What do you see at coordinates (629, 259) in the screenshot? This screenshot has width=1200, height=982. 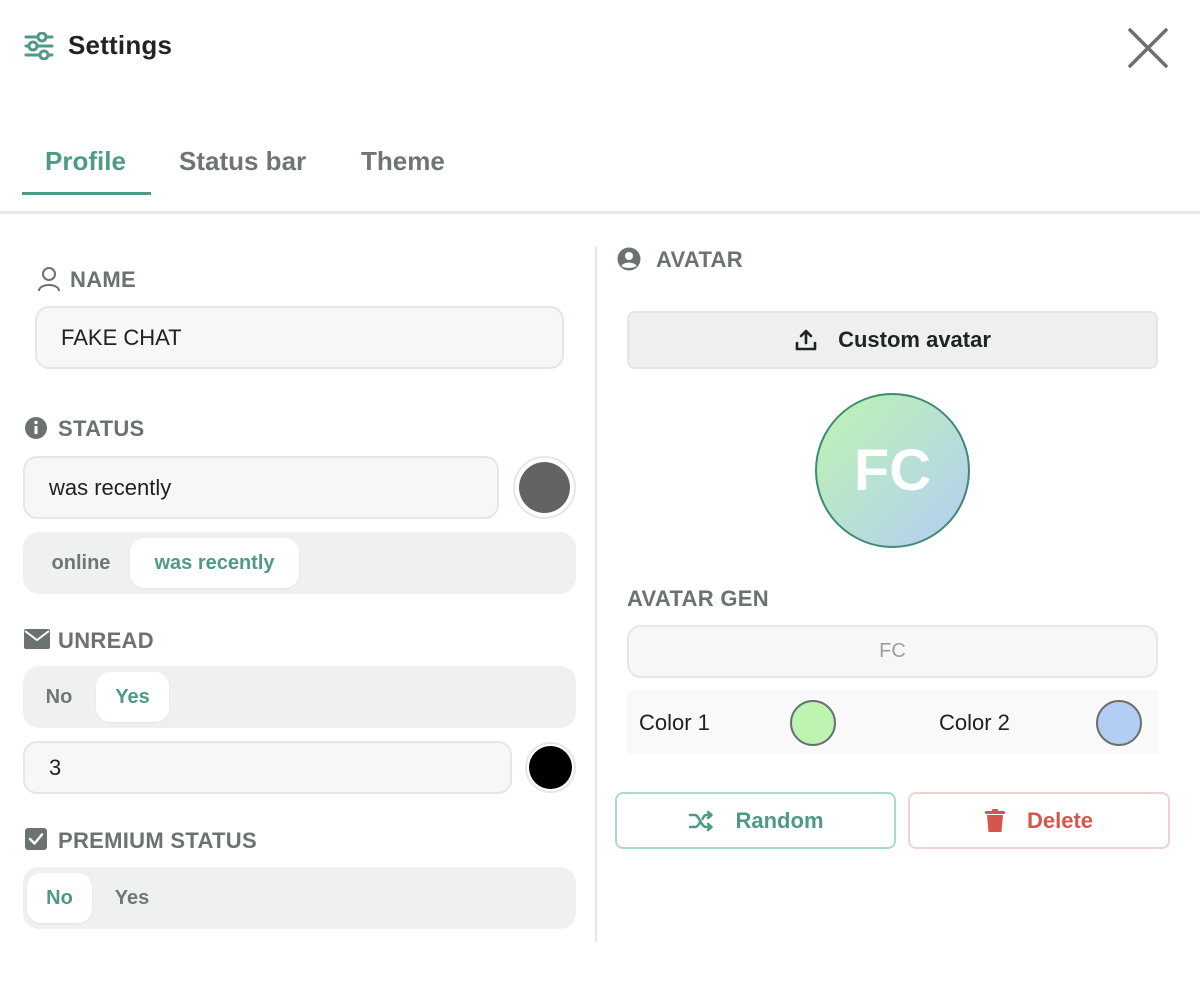 I see `account-circle-icon` at bounding box center [629, 259].